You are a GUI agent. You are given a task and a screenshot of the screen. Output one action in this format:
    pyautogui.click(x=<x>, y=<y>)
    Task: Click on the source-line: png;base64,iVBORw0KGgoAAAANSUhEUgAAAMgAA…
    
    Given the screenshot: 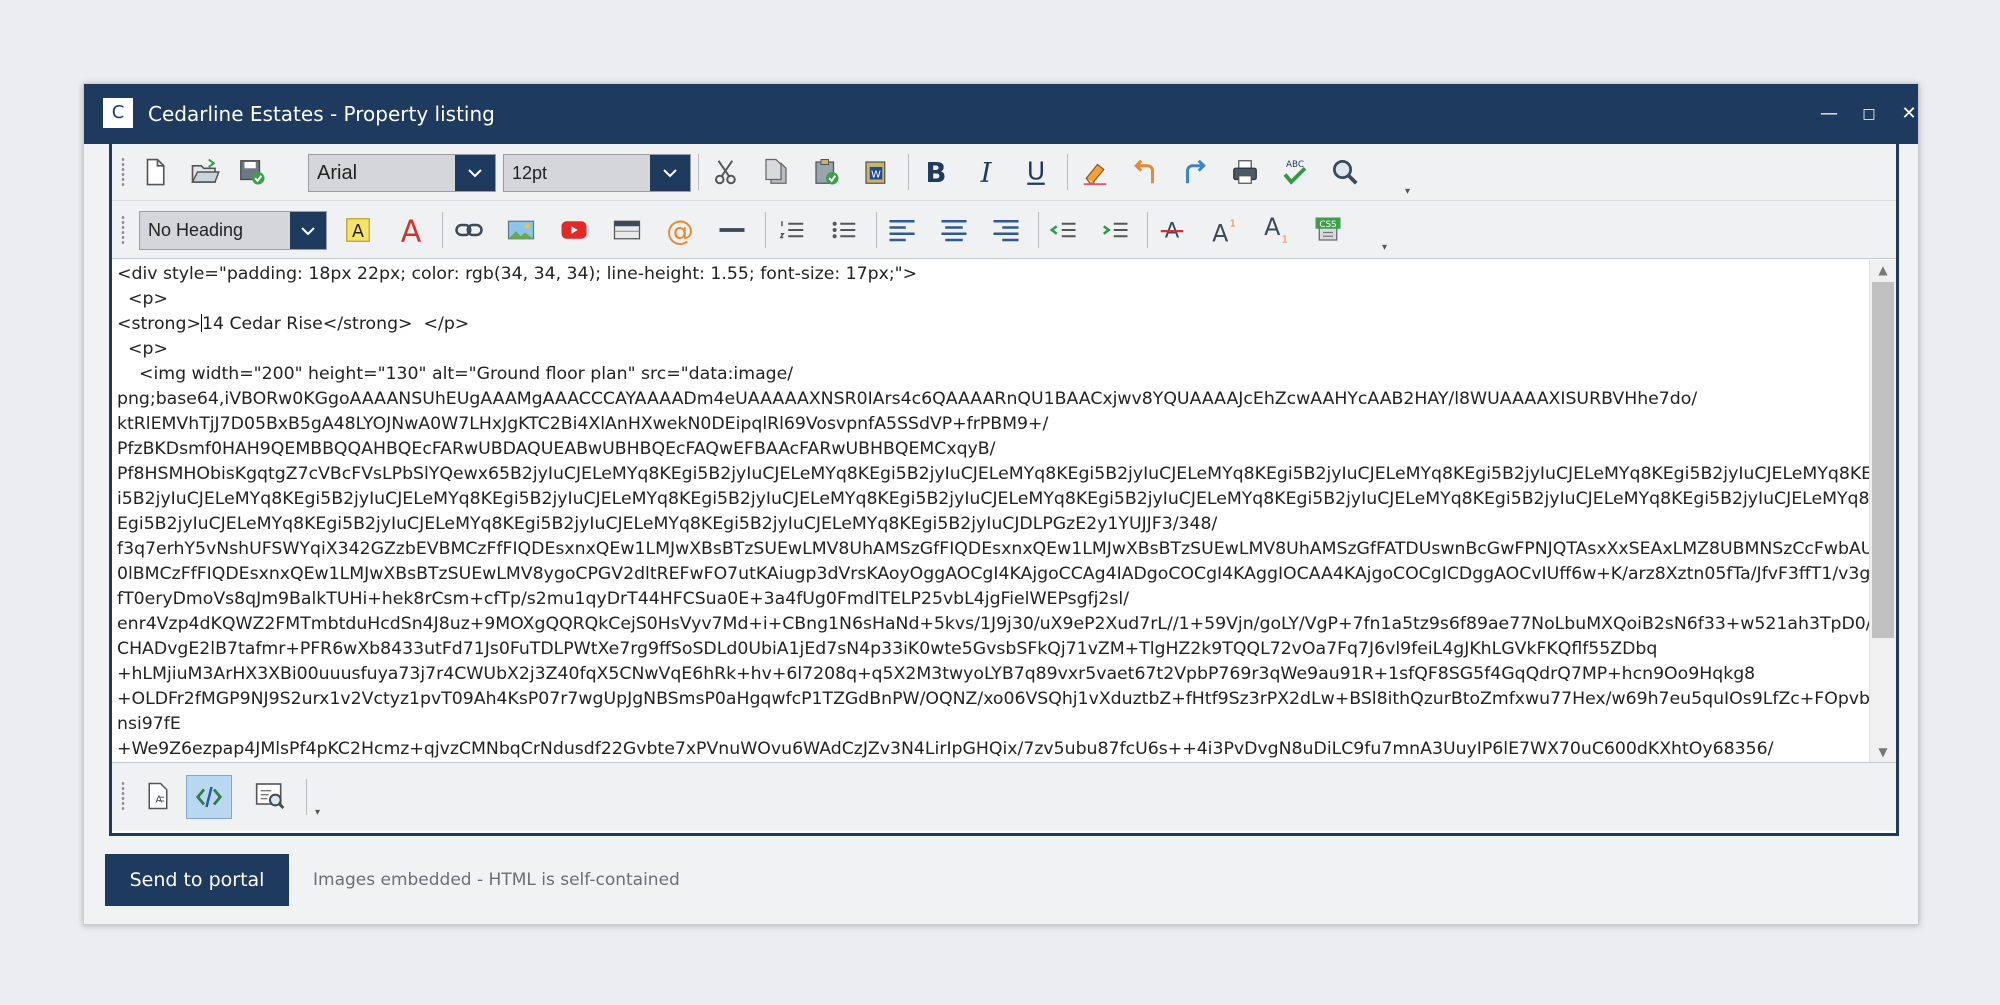 What is the action you would take?
    pyautogui.click(x=907, y=399)
    